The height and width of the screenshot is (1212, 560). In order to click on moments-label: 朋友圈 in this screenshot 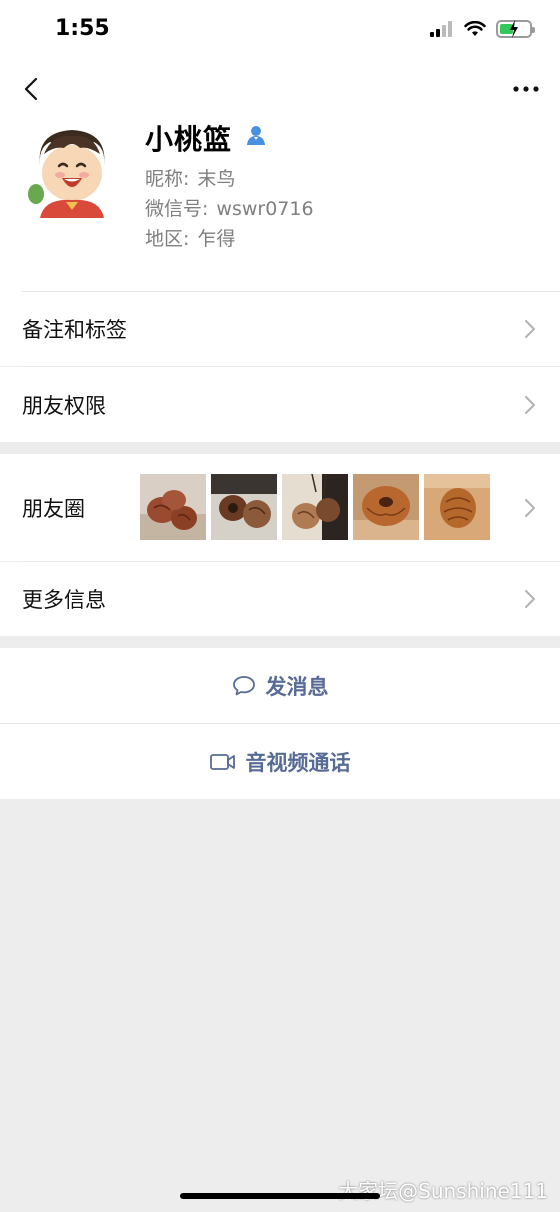, I will do `click(53, 508)`.